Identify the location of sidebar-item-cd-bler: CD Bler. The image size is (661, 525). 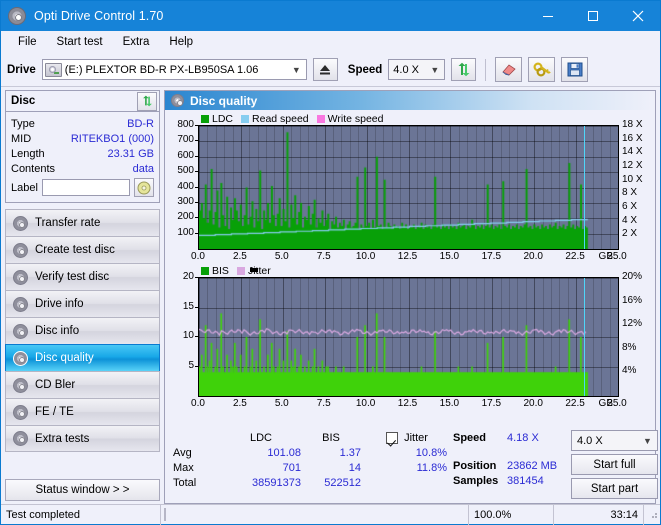
(82, 384).